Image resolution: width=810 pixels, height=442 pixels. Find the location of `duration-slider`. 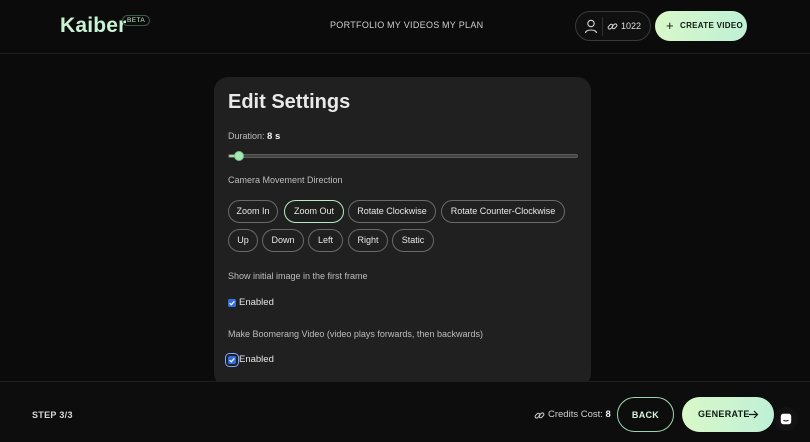

duration-slider is located at coordinates (403, 156).